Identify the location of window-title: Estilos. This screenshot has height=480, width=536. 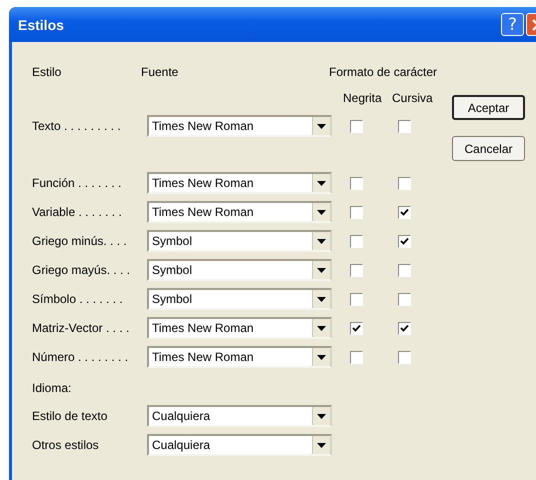
(41, 24).